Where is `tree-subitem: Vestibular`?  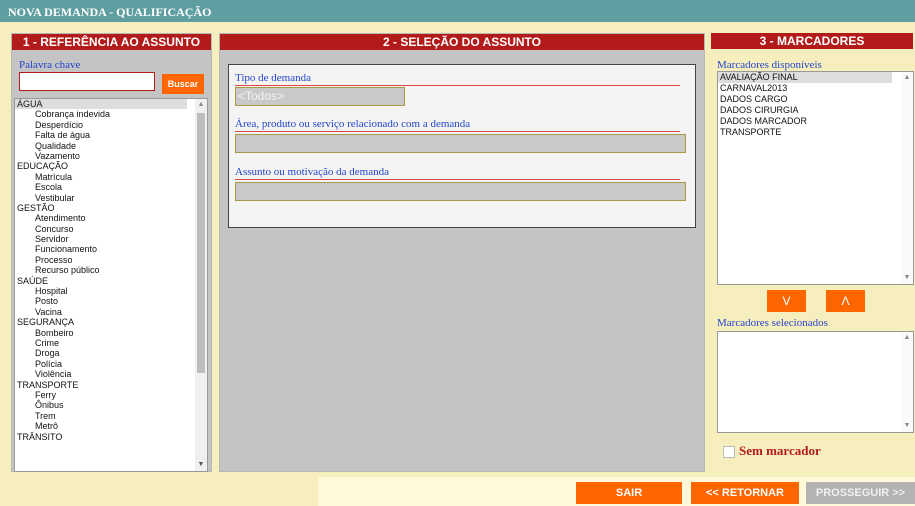
tree-subitem: Vestibular is located at coordinates (111, 198).